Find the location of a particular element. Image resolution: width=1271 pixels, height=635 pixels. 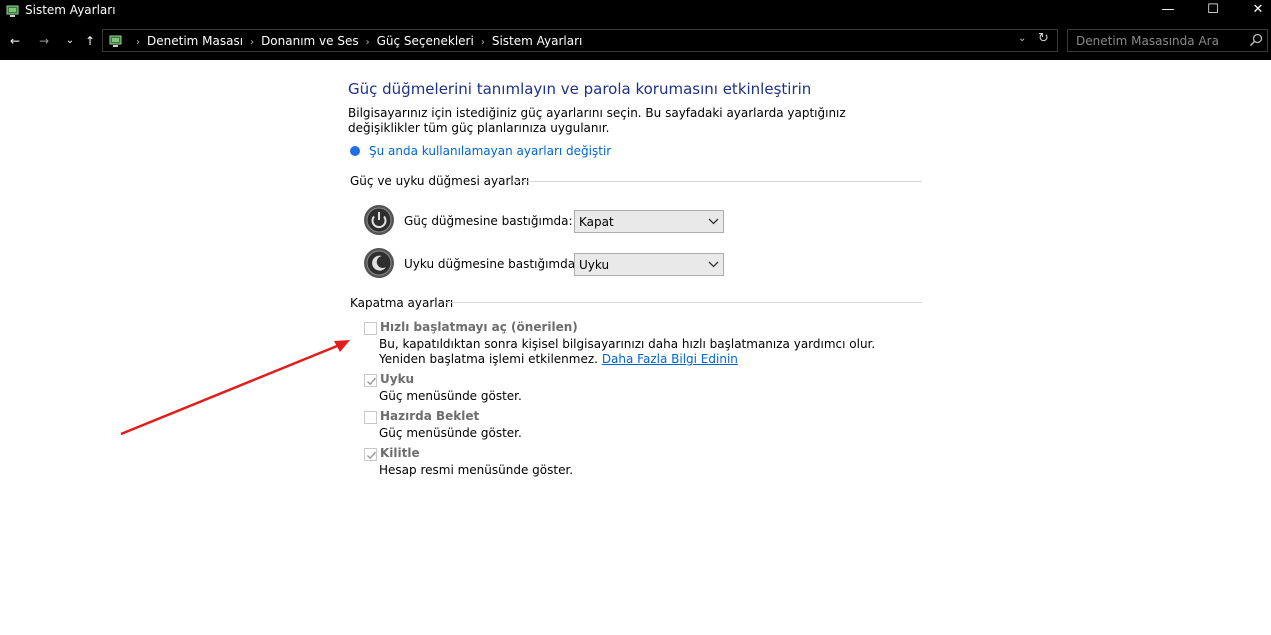

window-title: Sistem Ayarları is located at coordinates (70, 10).